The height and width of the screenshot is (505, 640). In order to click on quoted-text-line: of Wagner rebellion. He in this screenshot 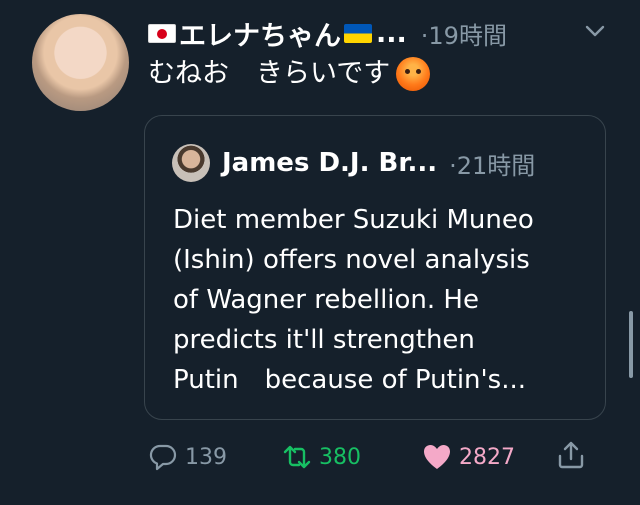, I will do `click(326, 300)`.